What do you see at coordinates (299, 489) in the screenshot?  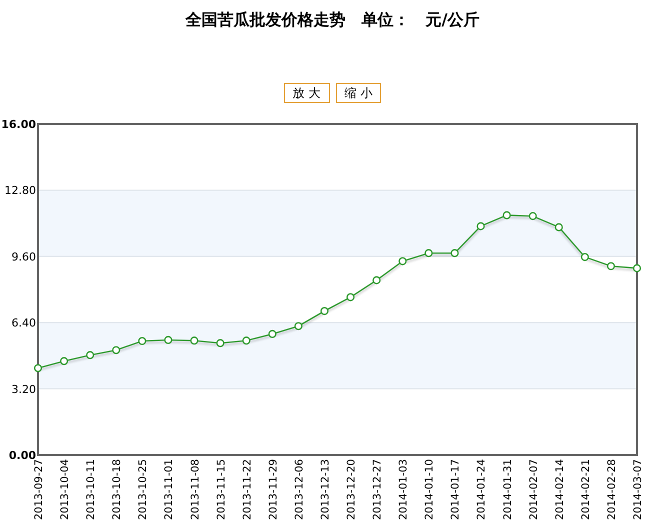 I see `x-axis-label: 2013-12-06` at bounding box center [299, 489].